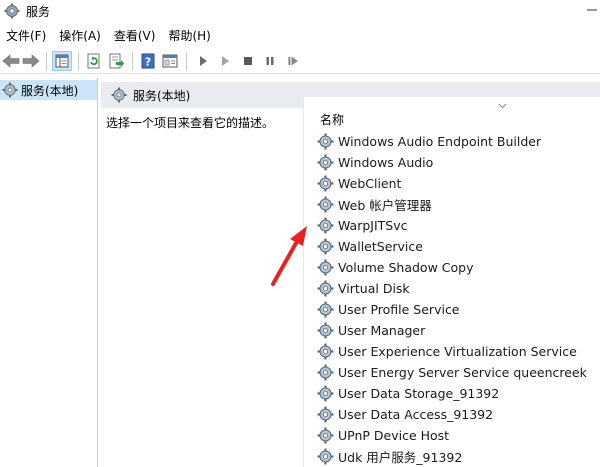 The height and width of the screenshot is (467, 600). I want to click on list-item: Volume Shadow Copy, so click(452, 267).